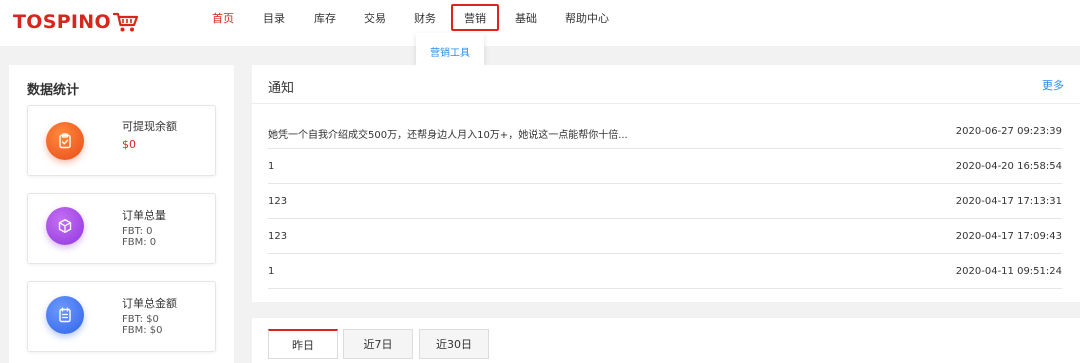 The image size is (1080, 363). Describe the element at coordinates (144, 215) in the screenshot. I see `stat-label-order-count: 订单总量` at that location.